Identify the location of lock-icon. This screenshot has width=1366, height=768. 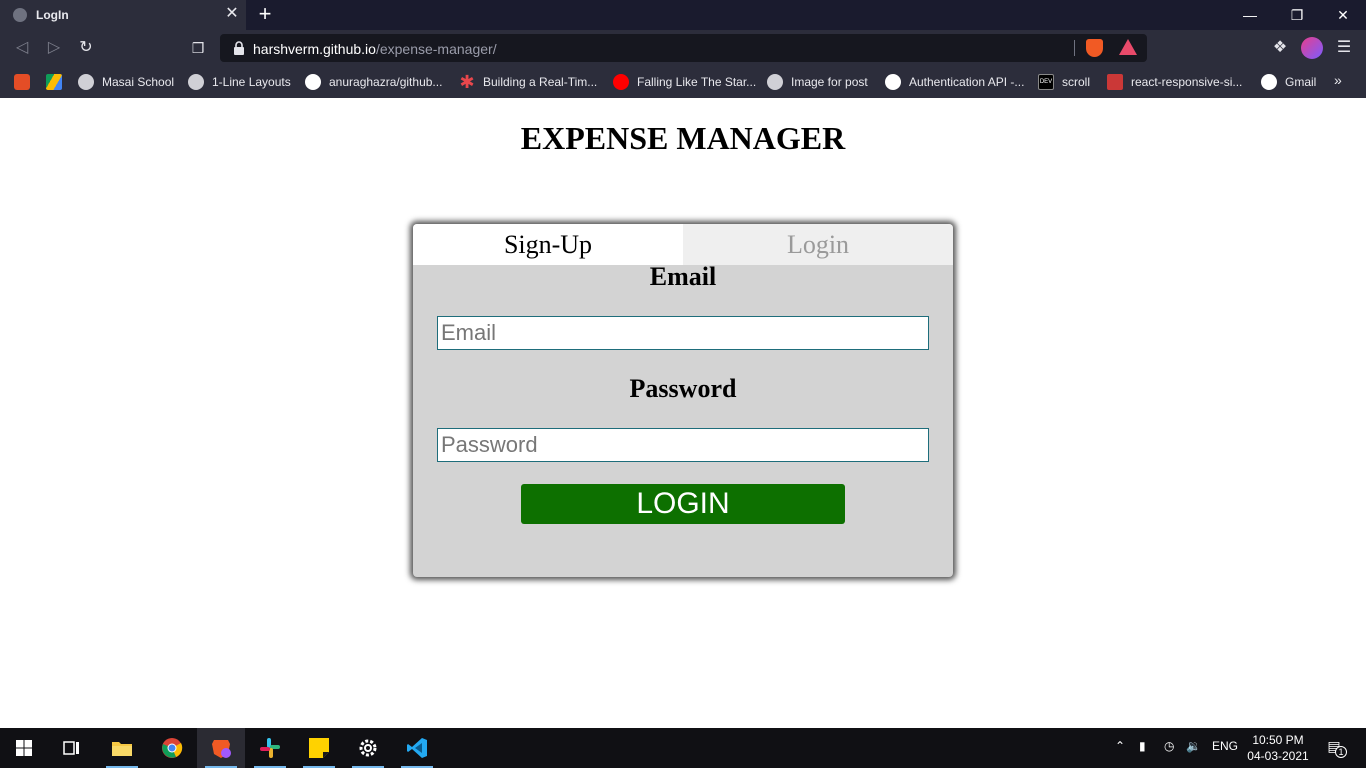
(239, 48).